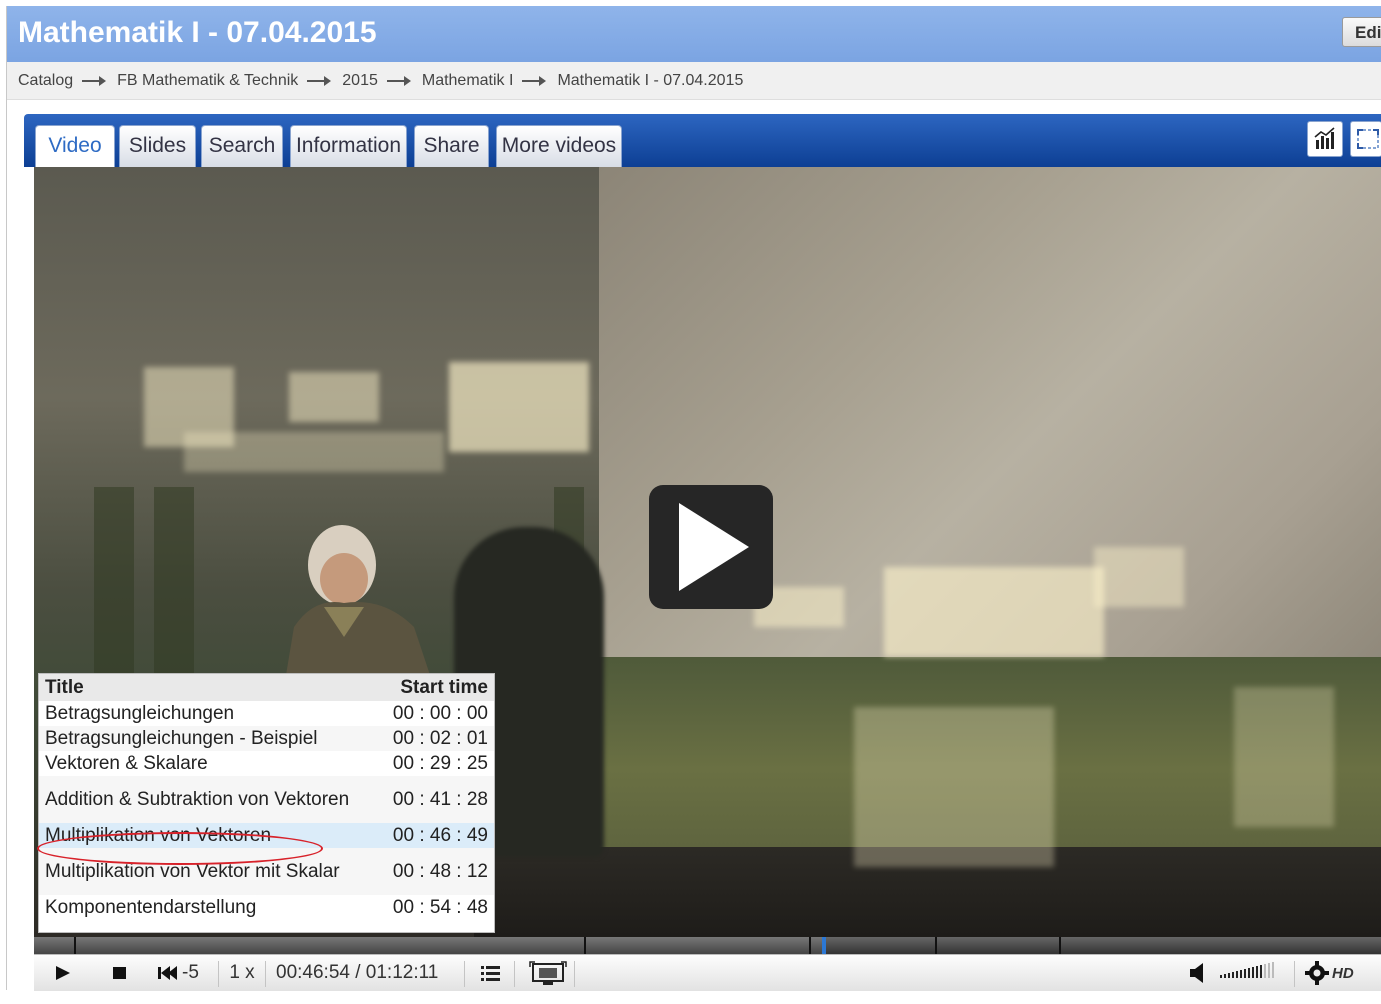  I want to click on chapter-row: Betragsungleichungen 00 : 00 : 00, so click(266, 713).